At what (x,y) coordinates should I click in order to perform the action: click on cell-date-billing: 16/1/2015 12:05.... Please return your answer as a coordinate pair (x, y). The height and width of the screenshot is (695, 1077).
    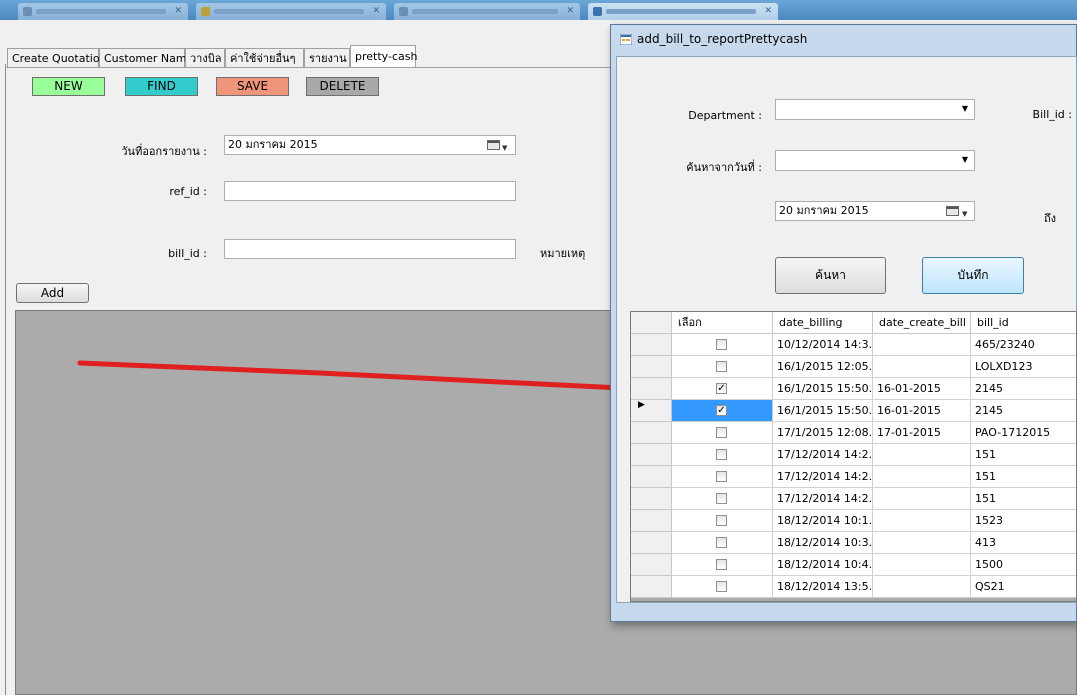
    Looking at the image, I should click on (823, 367).